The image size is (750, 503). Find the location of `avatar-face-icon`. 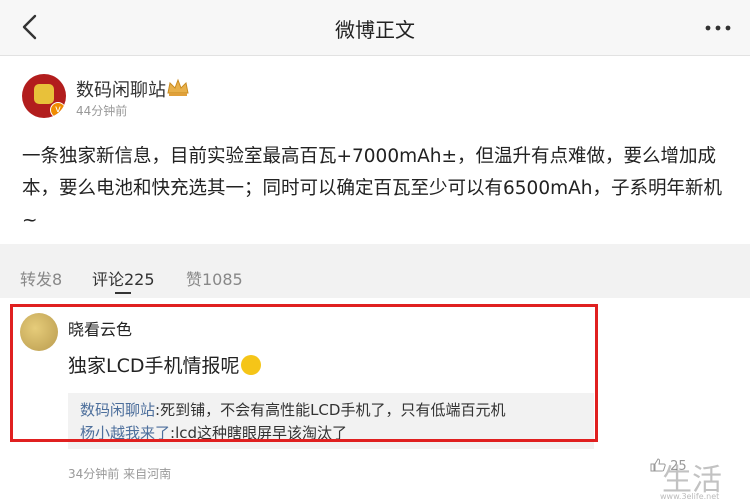

avatar-face-icon is located at coordinates (44, 94).